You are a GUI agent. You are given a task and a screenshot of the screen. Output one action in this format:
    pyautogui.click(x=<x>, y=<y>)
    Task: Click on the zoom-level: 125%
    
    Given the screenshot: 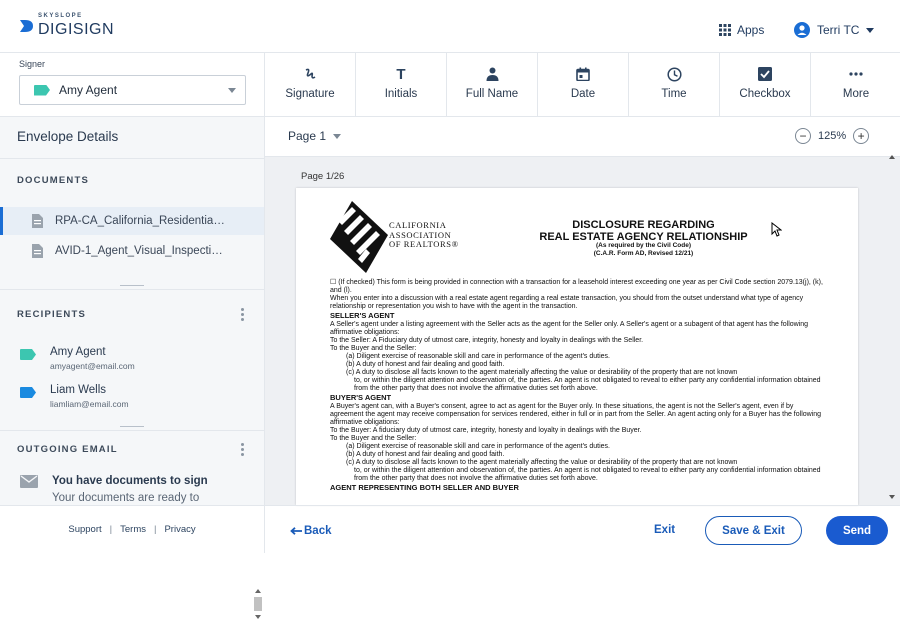 What is the action you would take?
    pyautogui.click(x=832, y=136)
    